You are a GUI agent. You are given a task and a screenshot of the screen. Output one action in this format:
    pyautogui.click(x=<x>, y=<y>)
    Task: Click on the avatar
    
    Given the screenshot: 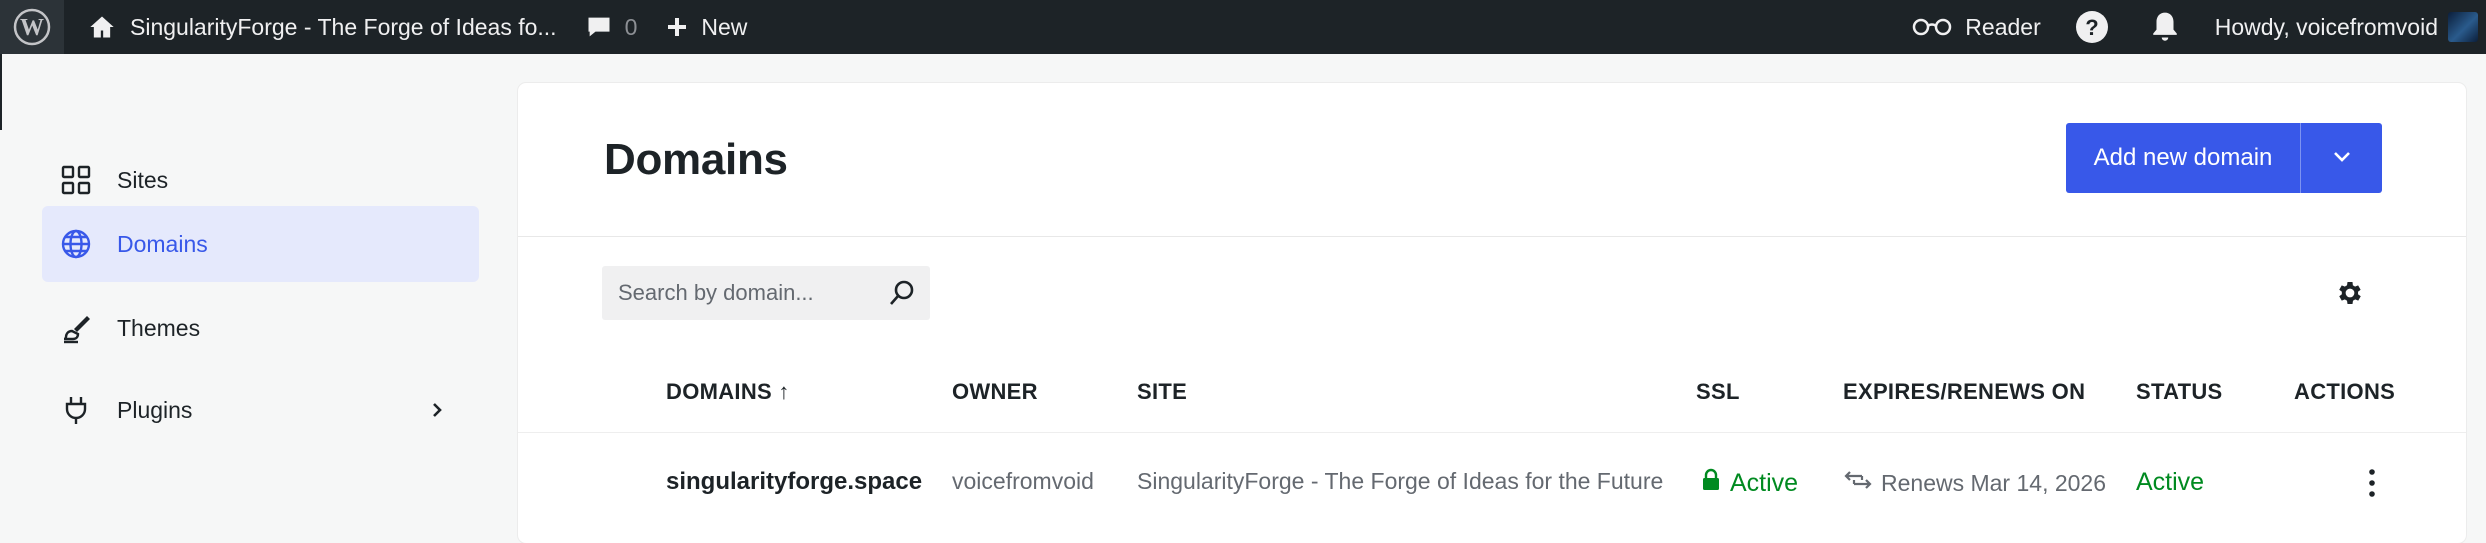 What is the action you would take?
    pyautogui.click(x=2463, y=27)
    